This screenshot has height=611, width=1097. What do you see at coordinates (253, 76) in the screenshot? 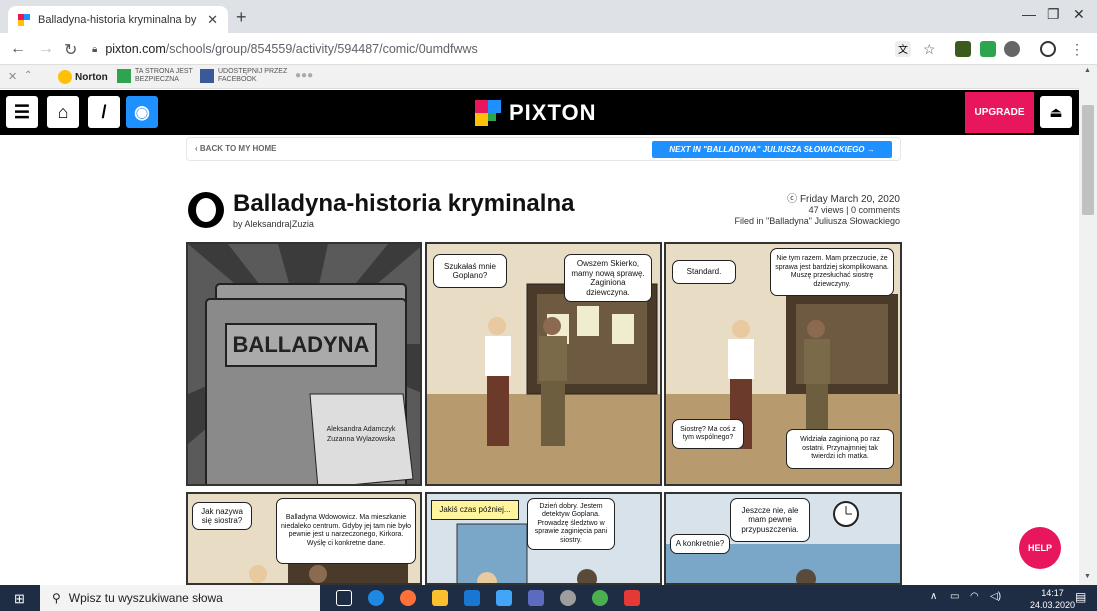
I see `share-label: UDOSTĘPNIJ PRZEZ FACEBOOK` at bounding box center [253, 76].